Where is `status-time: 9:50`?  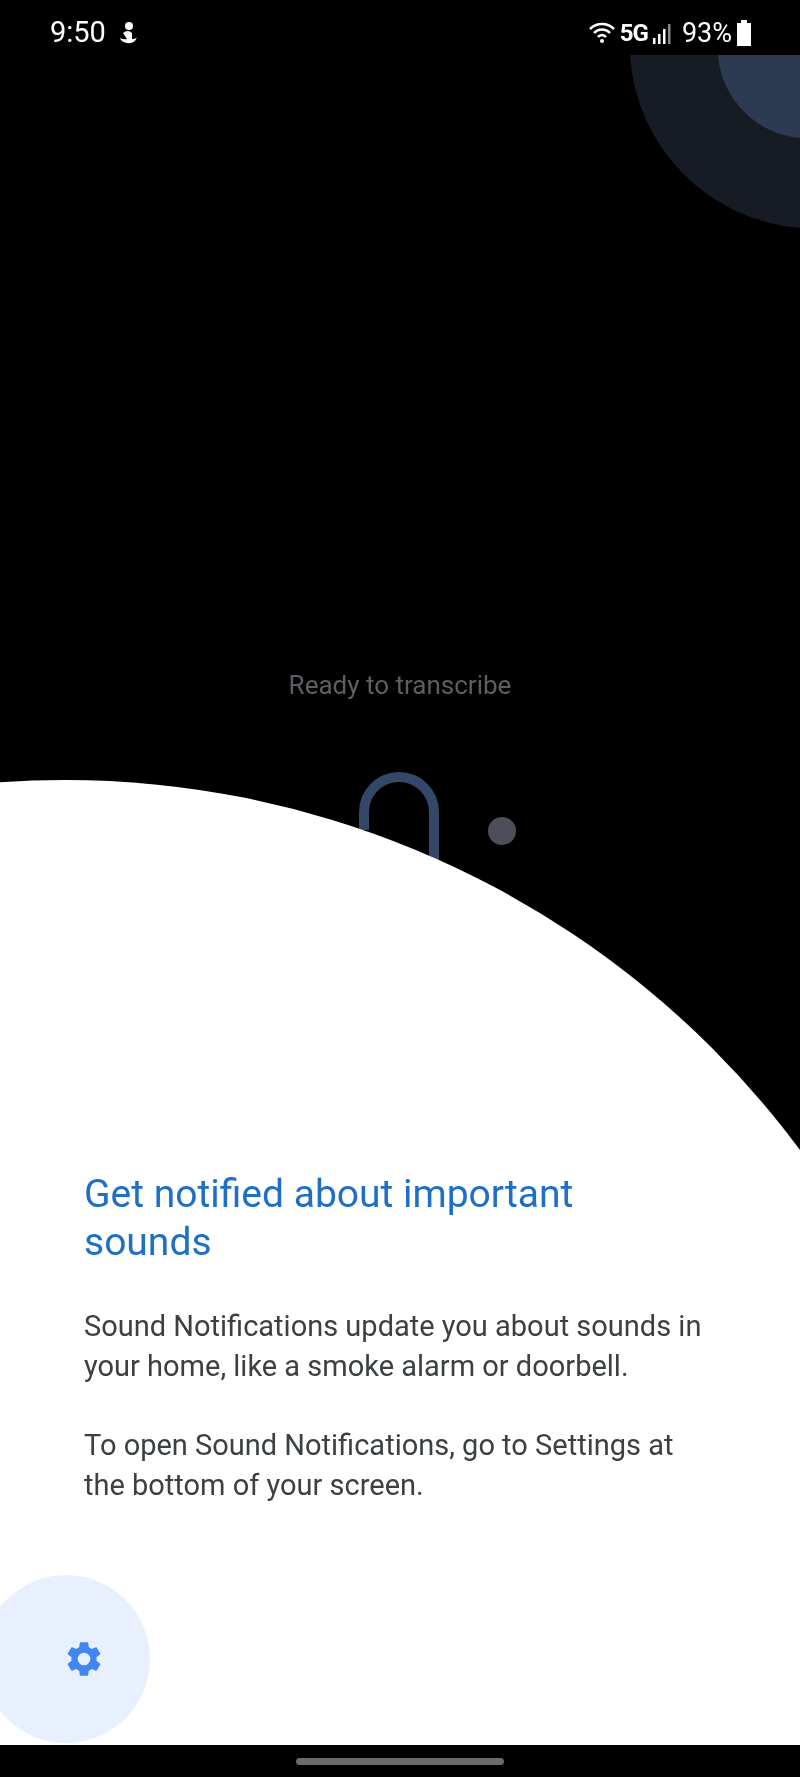
status-time: 9:50 is located at coordinates (78, 33).